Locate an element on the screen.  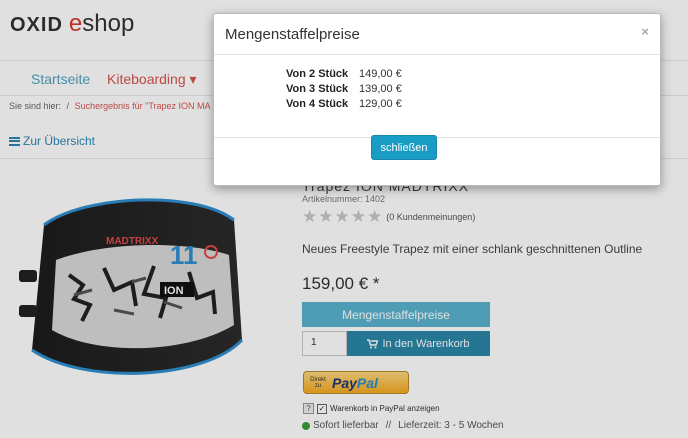
price-tier-row: Von 4 Stück 129,00 € is located at coordinates (344, 104).